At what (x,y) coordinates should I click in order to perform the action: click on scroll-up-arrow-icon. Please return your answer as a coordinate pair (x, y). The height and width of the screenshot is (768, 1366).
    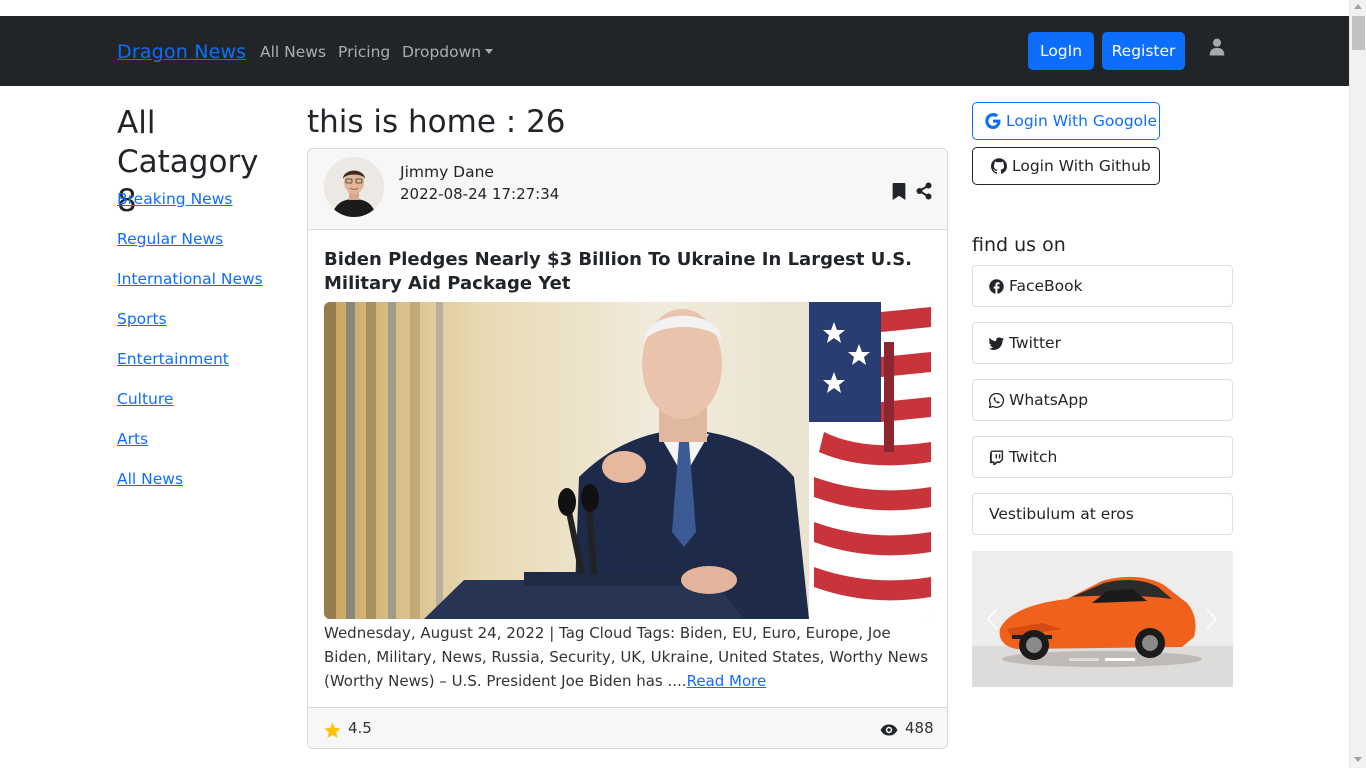
    Looking at the image, I should click on (1358, 6).